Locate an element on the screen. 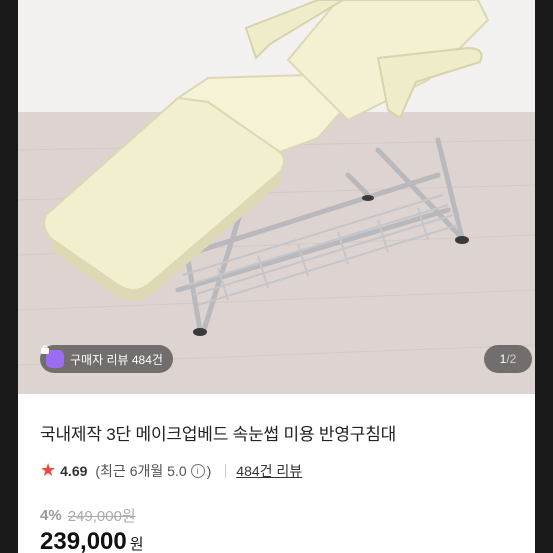  divider is located at coordinates (226, 470).